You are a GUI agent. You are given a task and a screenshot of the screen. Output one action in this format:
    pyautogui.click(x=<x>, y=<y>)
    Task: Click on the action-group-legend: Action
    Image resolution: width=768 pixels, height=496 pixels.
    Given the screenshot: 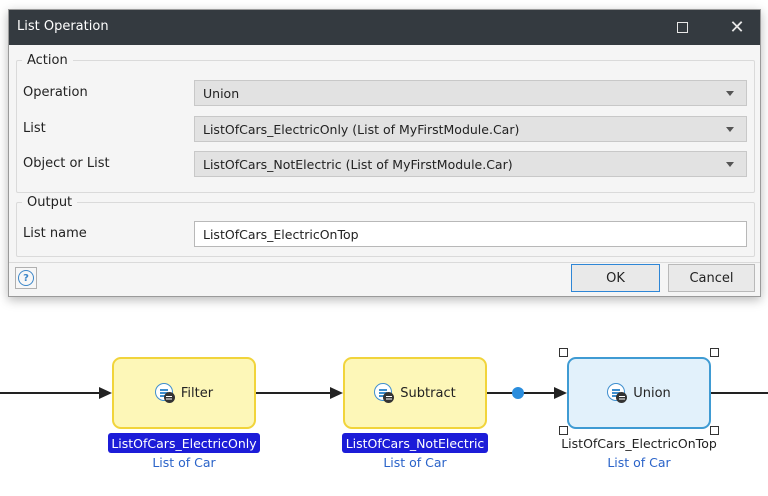 What is the action you would take?
    pyautogui.click(x=47, y=60)
    